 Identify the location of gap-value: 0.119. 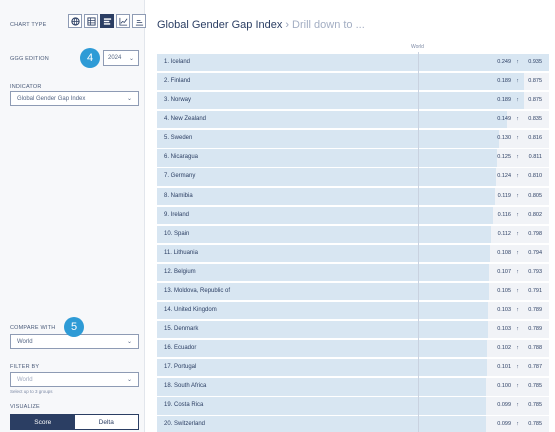
(504, 195).